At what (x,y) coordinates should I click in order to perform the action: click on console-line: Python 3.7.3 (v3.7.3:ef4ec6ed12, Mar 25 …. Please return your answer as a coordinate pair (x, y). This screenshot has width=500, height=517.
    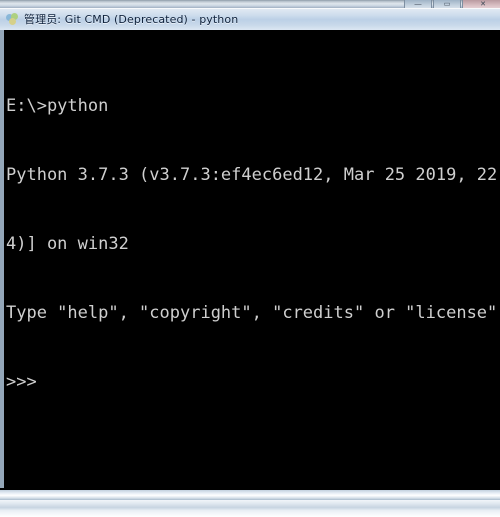
    Looking at the image, I should click on (253, 175).